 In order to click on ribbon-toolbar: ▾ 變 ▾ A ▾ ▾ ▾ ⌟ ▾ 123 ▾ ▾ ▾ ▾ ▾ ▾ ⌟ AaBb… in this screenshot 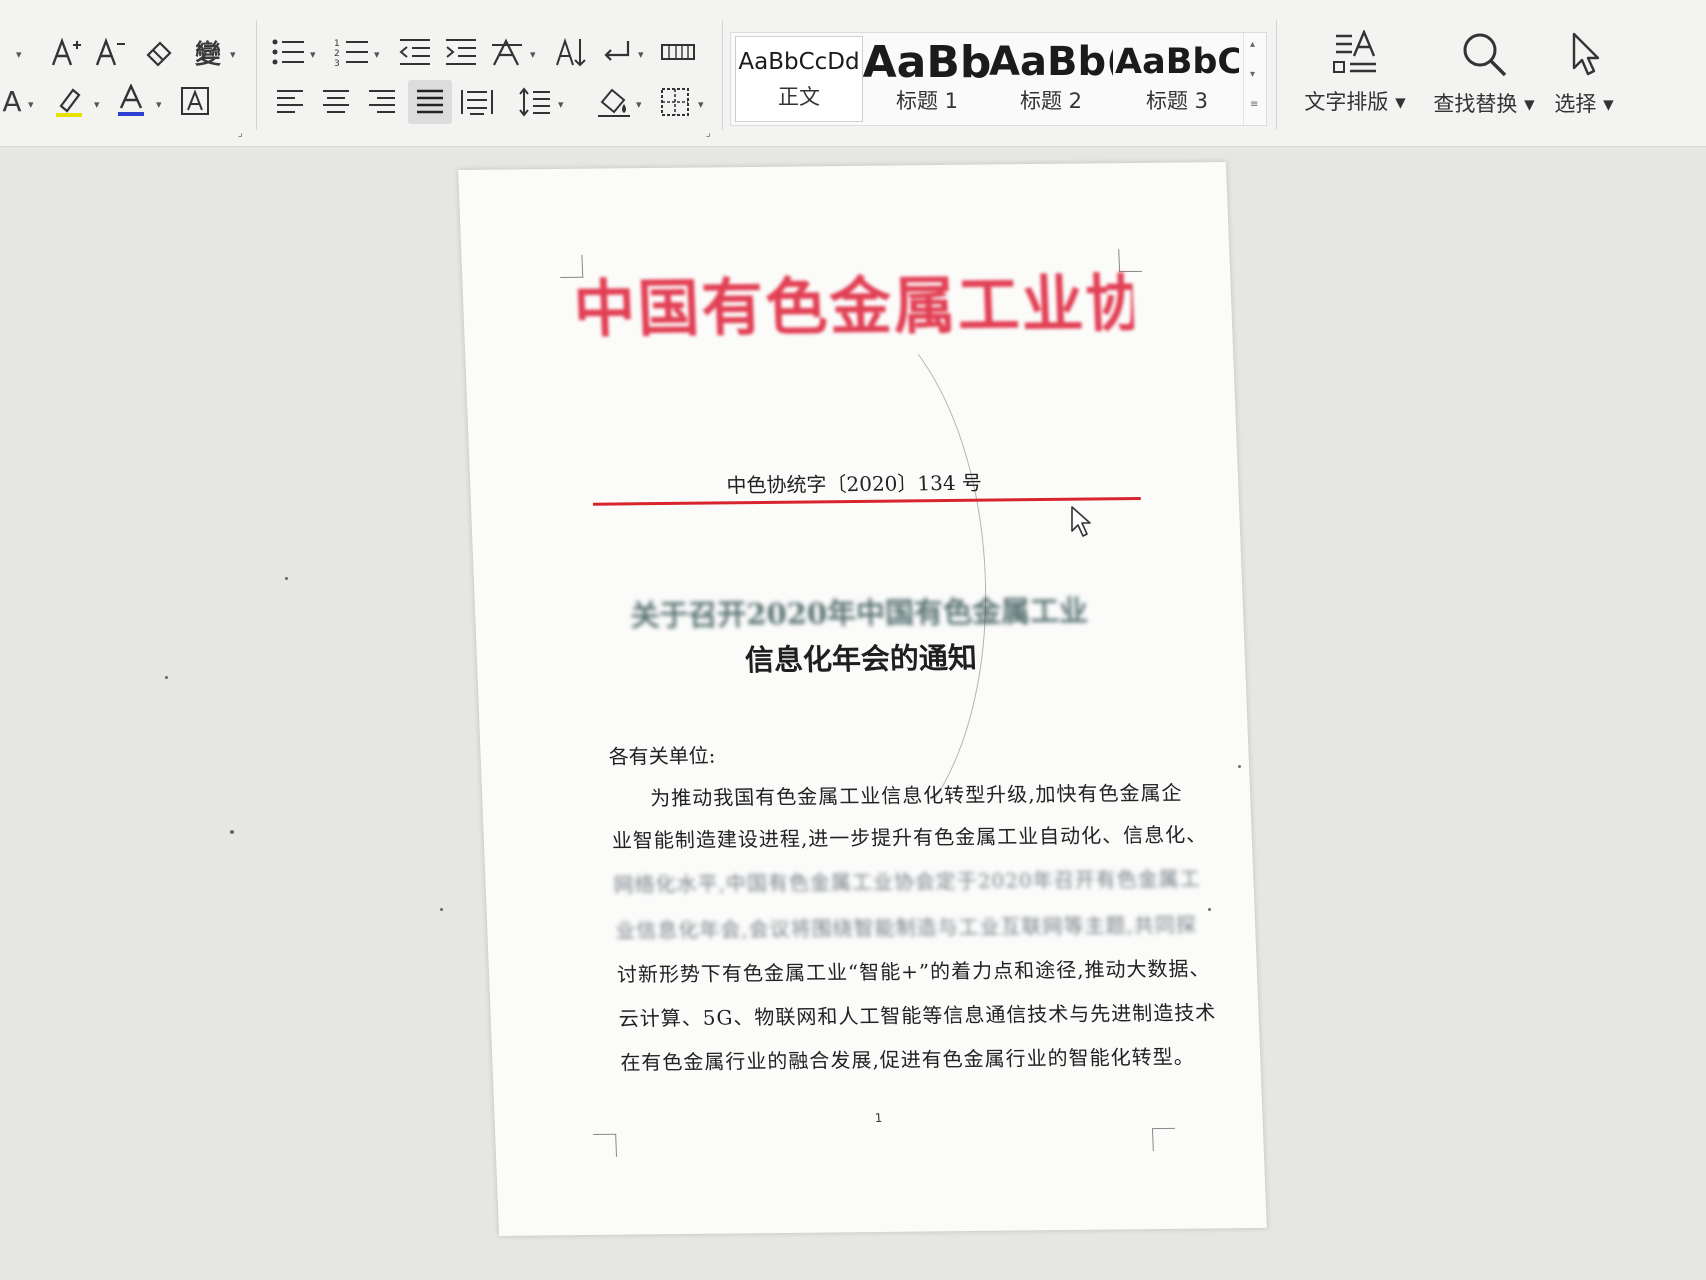, I will do `click(853, 73)`.